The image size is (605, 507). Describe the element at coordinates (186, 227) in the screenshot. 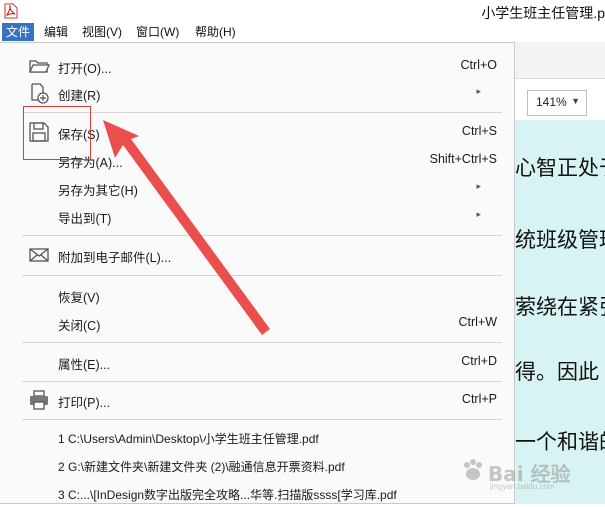

I see `annotation-arrow-icon` at that location.